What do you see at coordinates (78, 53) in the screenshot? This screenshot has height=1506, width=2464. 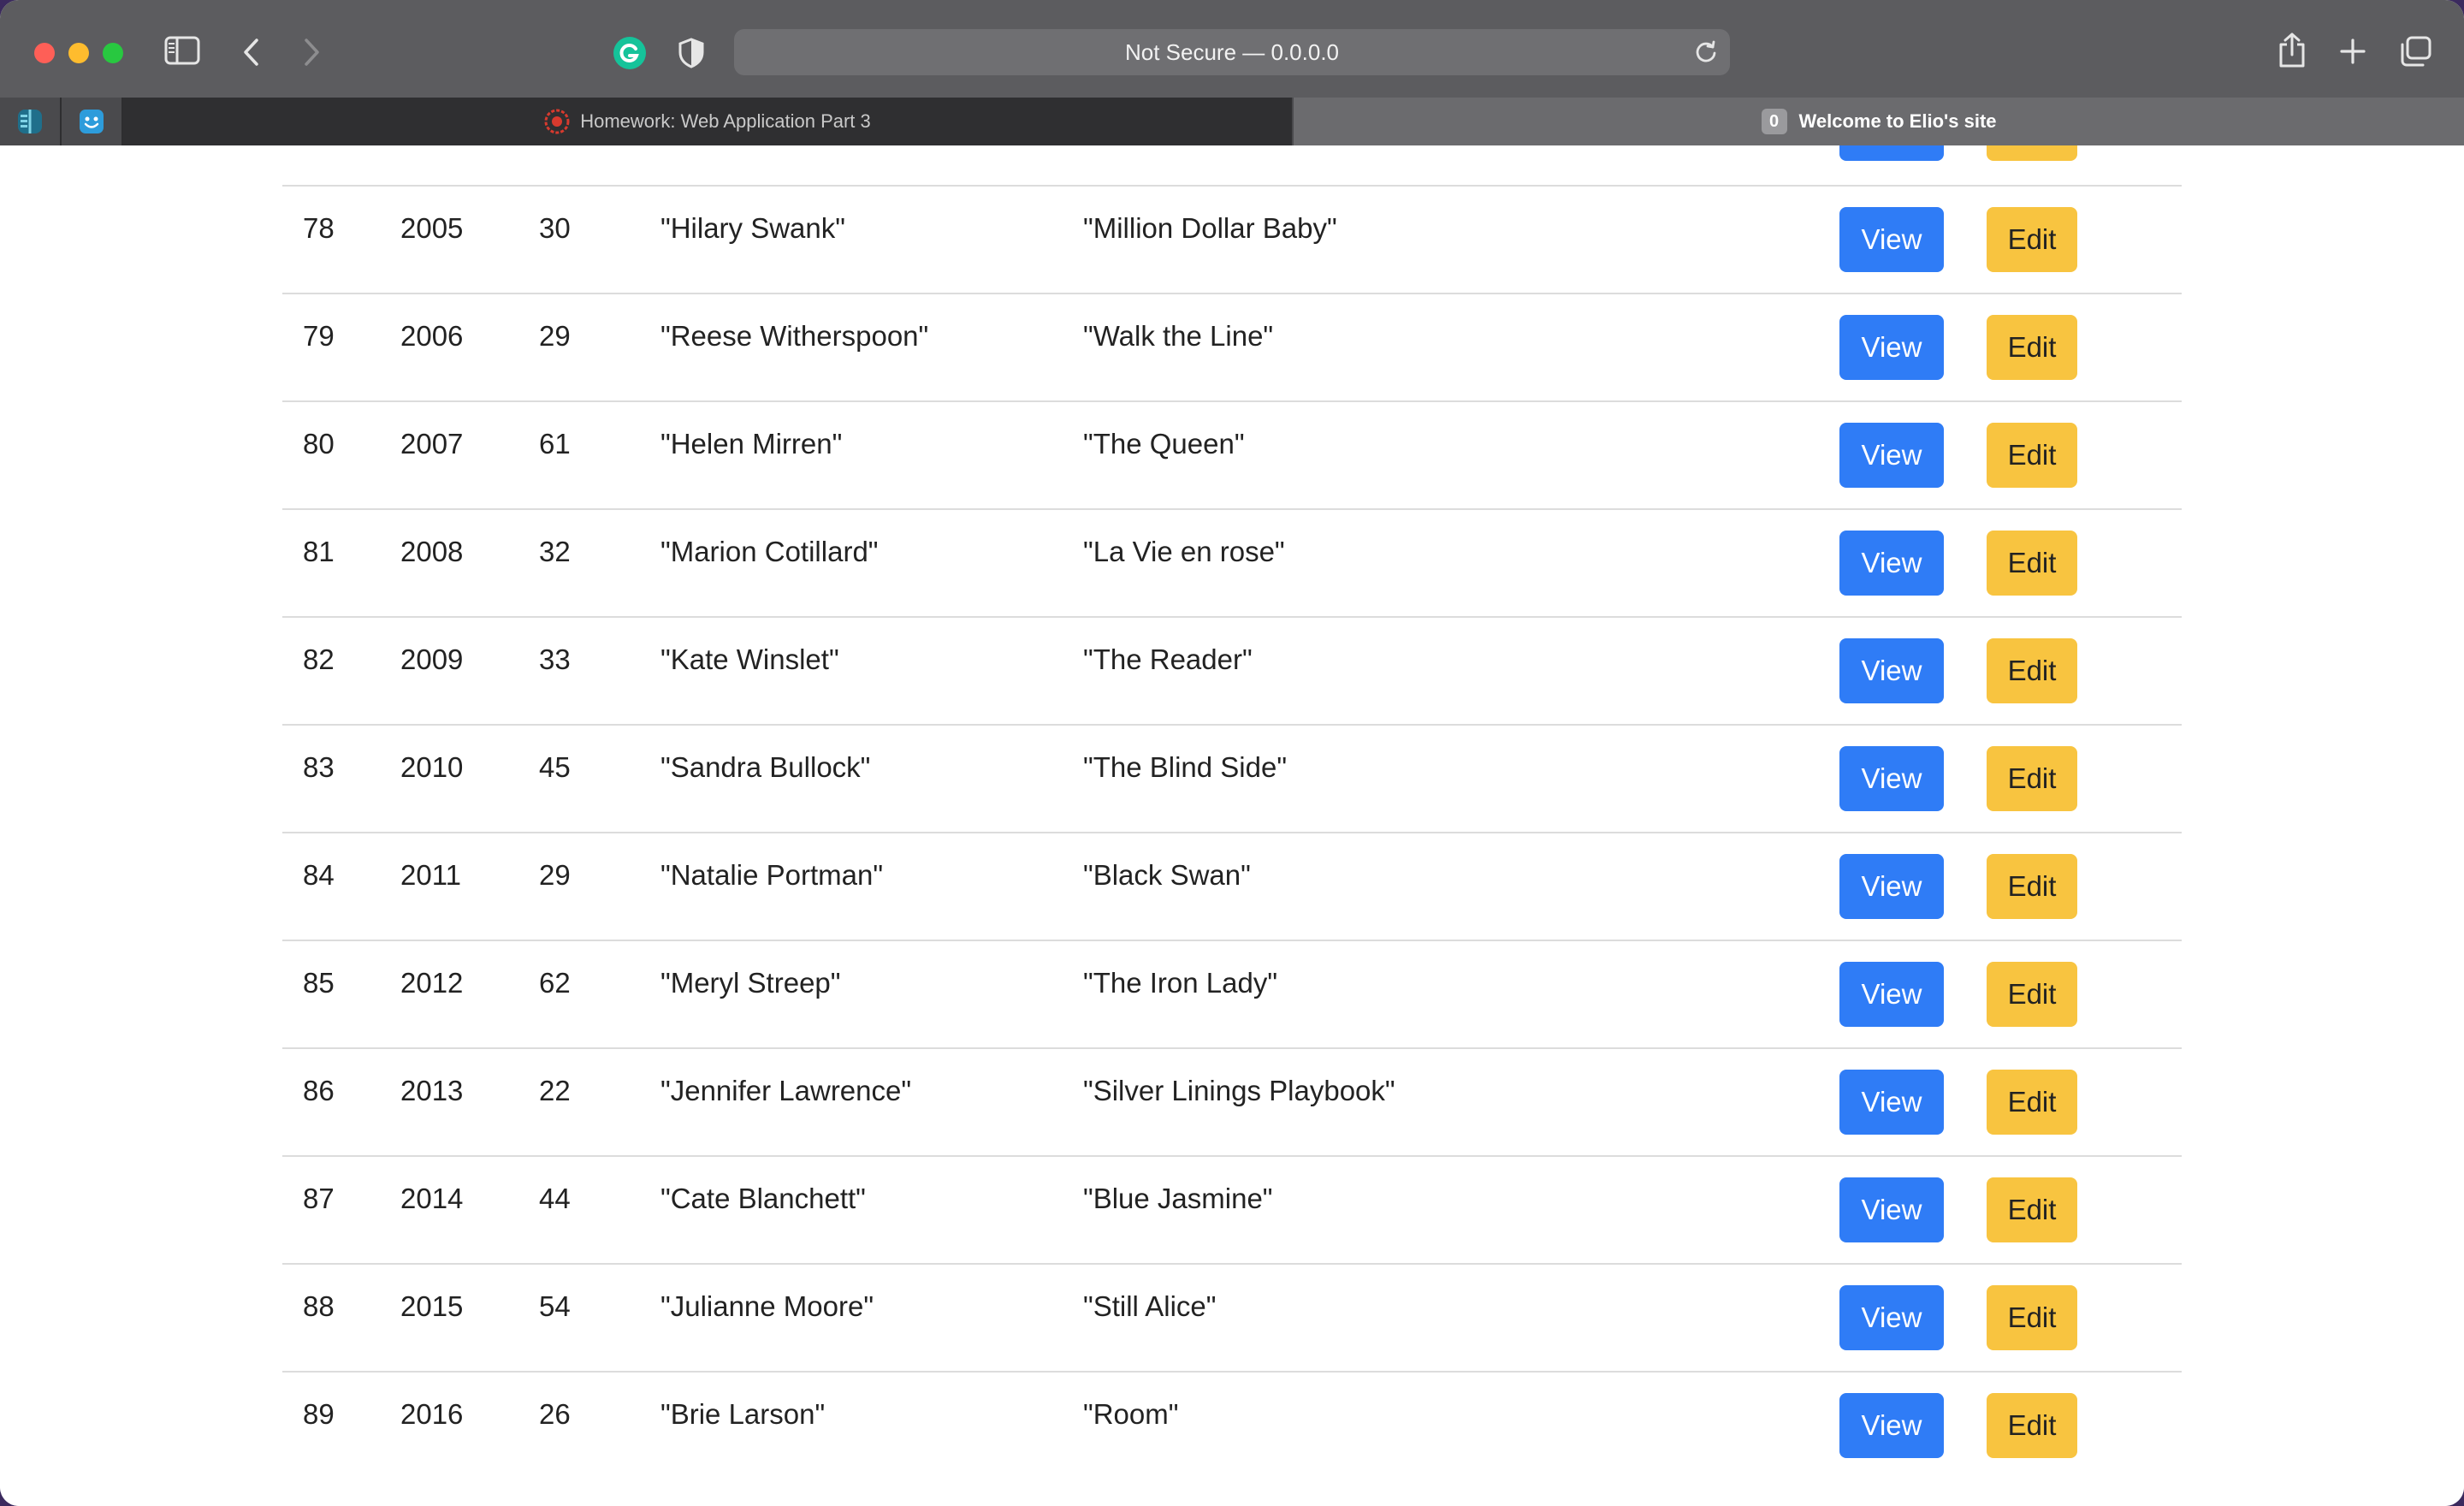 I see `minimize-window-button` at bounding box center [78, 53].